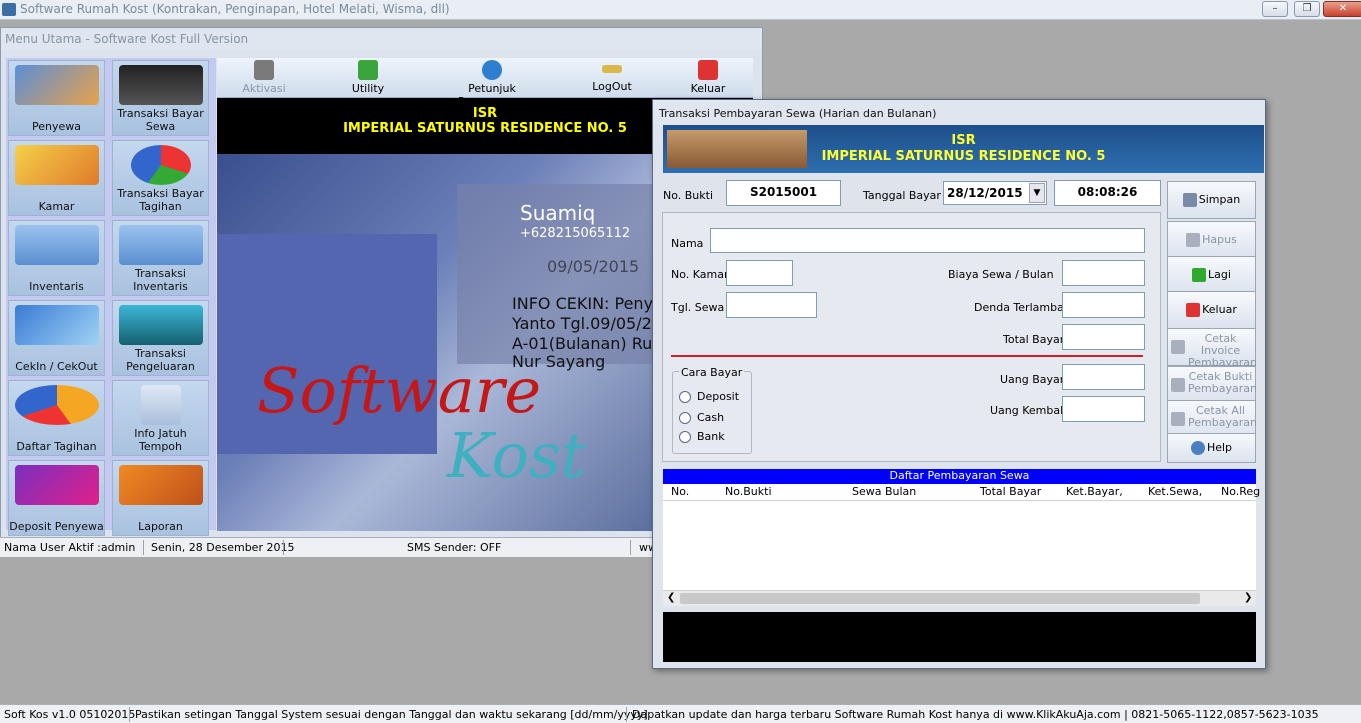 Image resolution: width=1361 pixels, height=723 pixels. Describe the element at coordinates (160, 258) in the screenshot. I see `menu-transaksi-inventaris: Transaksi Inventaris` at that location.